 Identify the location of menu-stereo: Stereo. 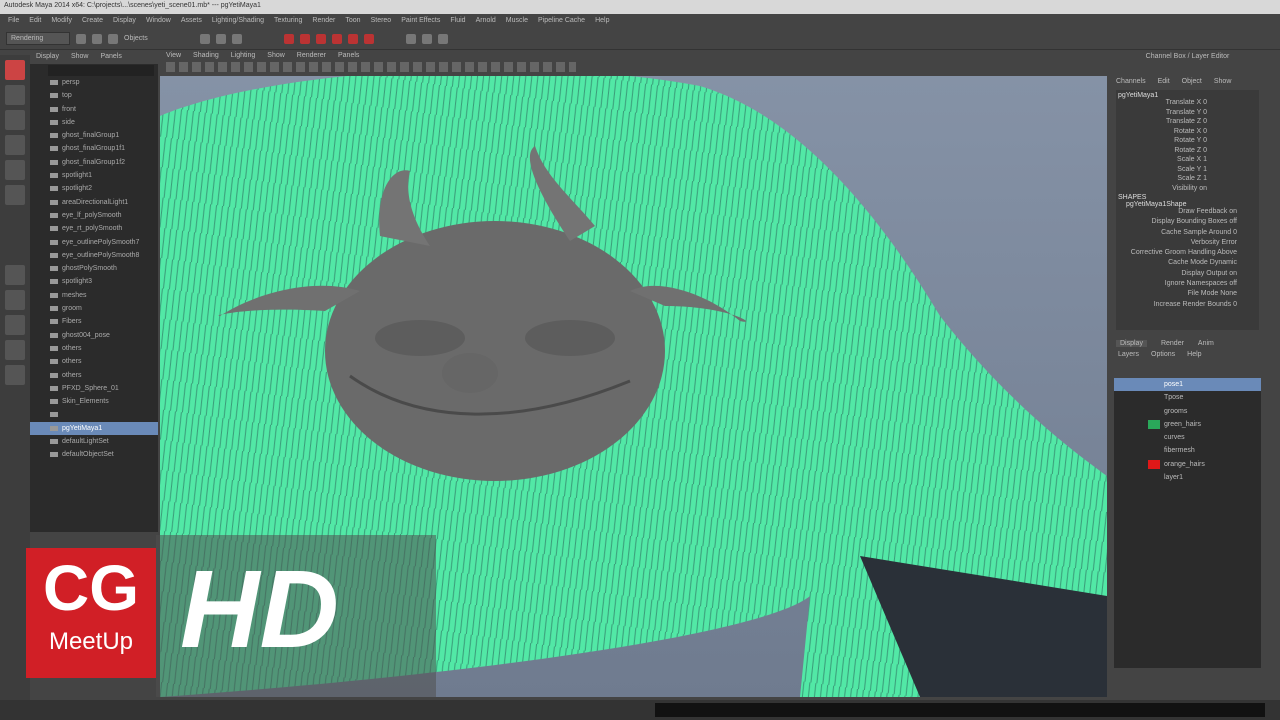
(381, 21).